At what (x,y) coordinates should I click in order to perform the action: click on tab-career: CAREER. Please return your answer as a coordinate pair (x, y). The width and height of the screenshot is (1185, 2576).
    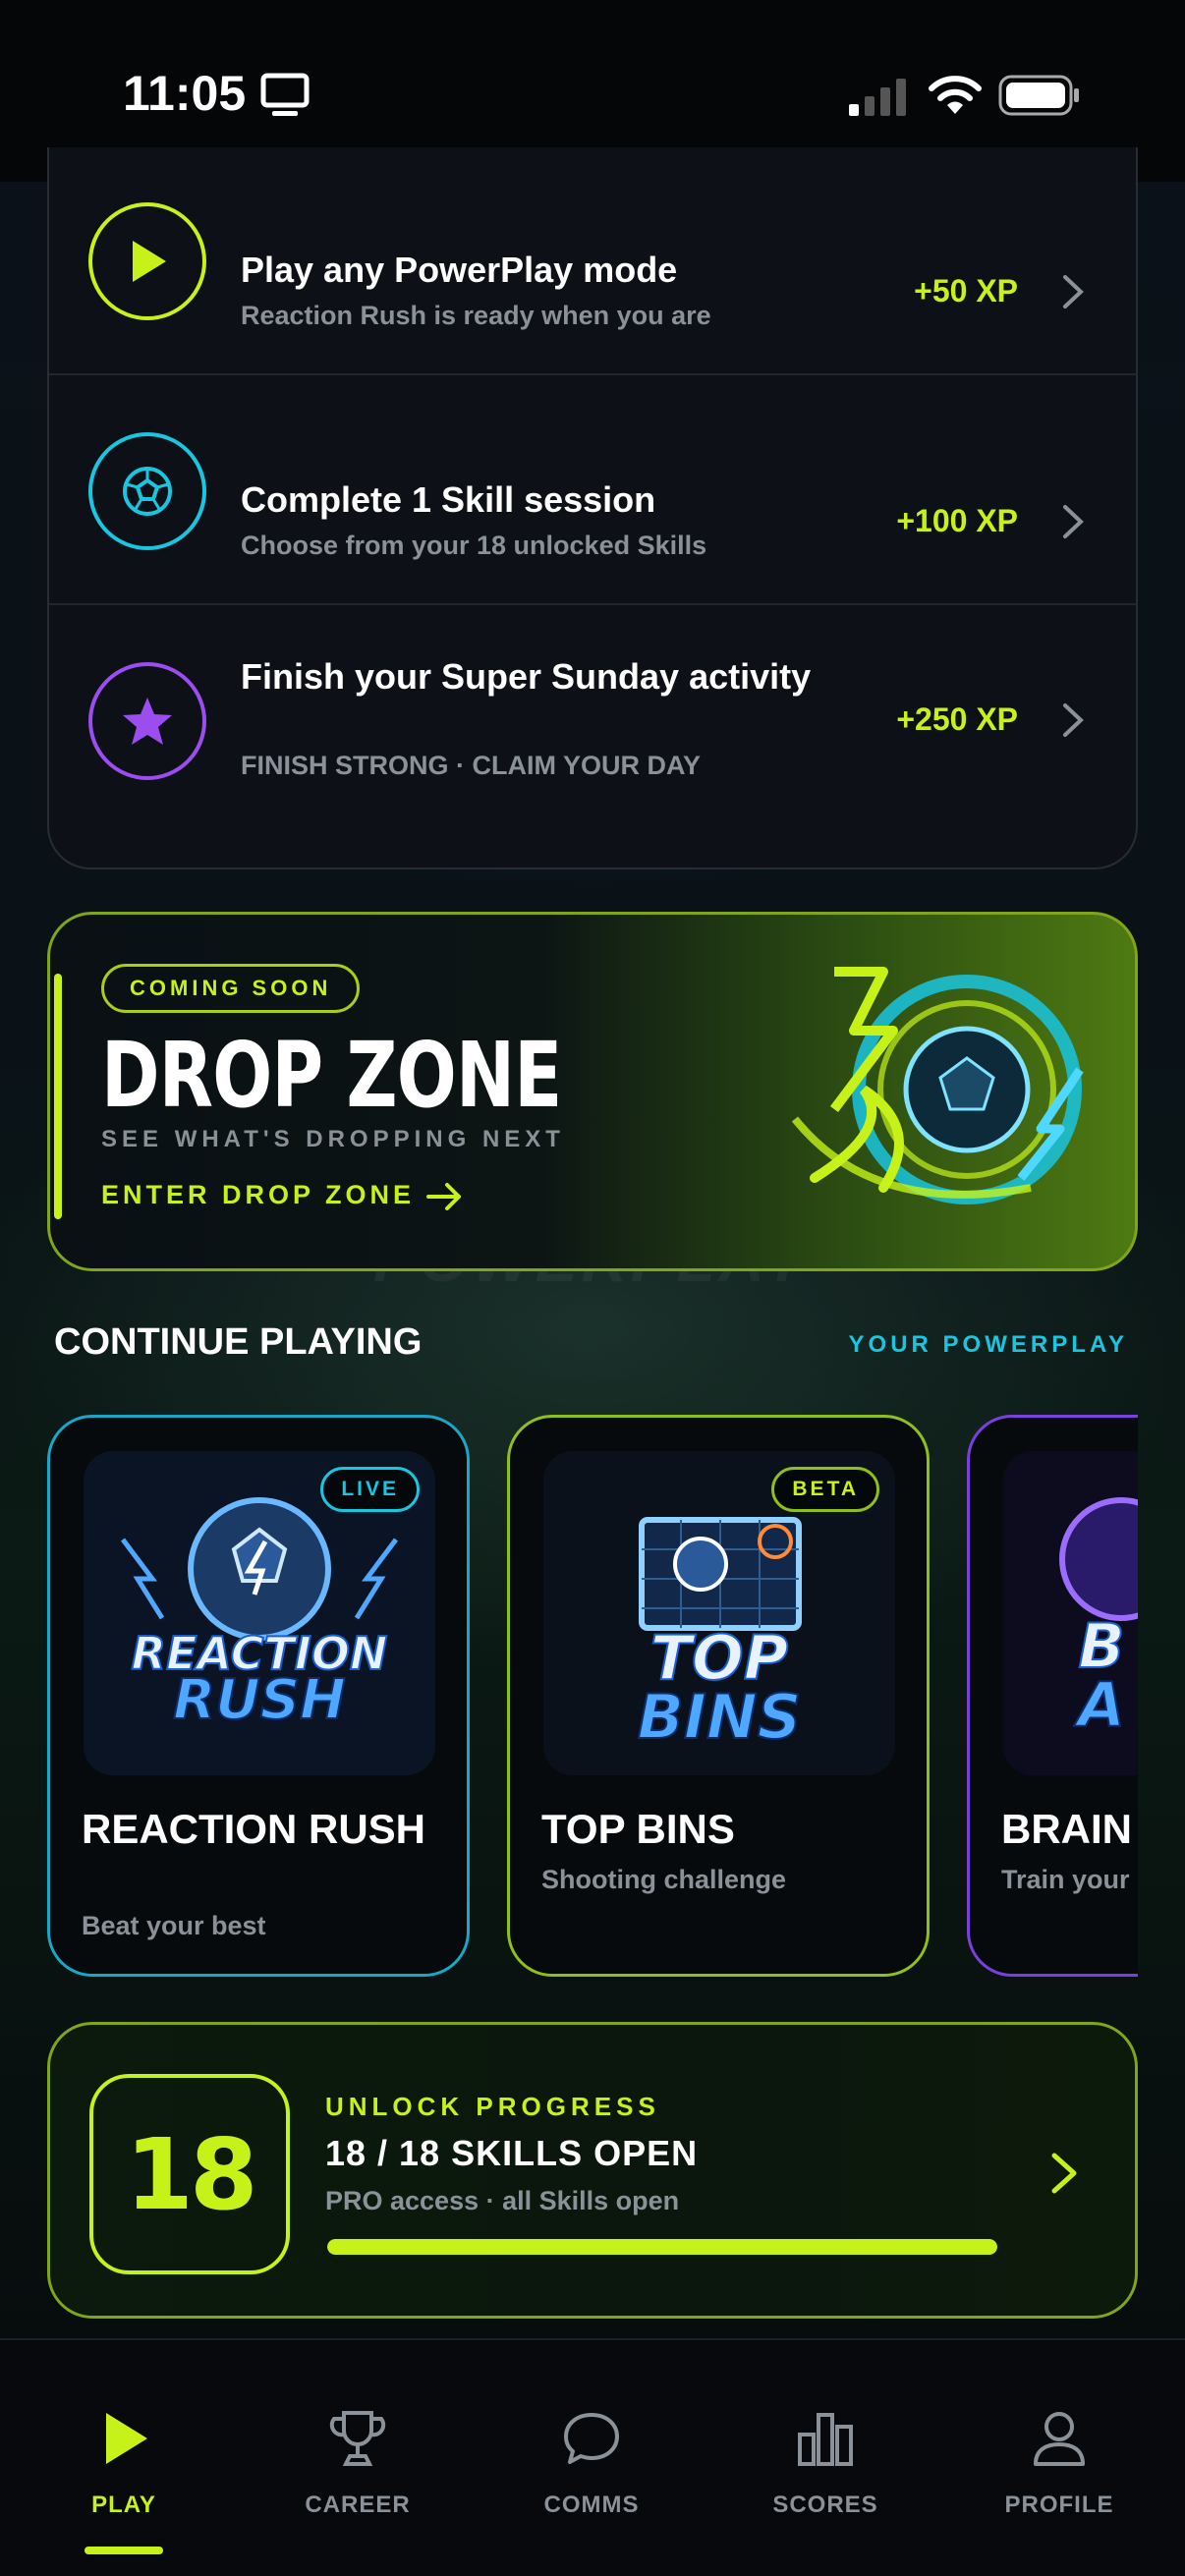
    Looking at the image, I should click on (357, 2438).